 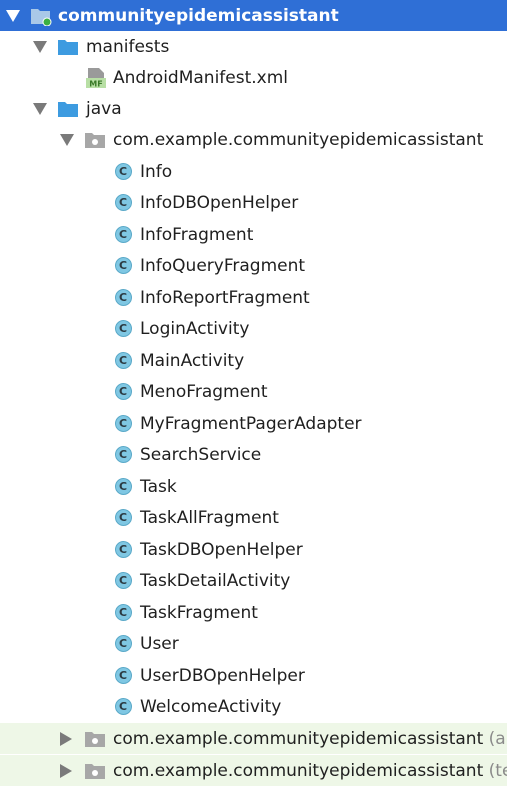 I want to click on tree-row-class: C InfoFragment, so click(x=253, y=234).